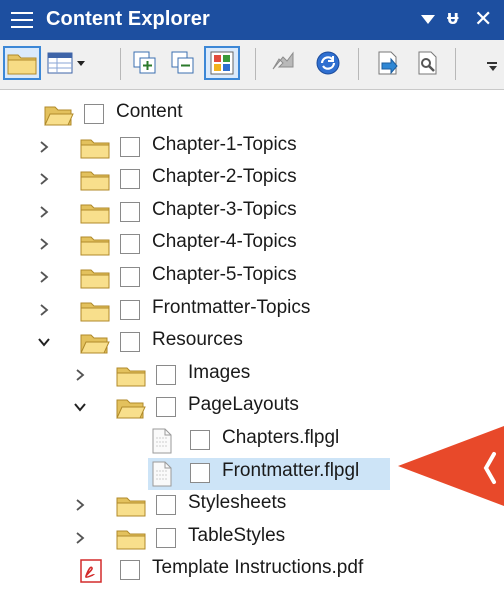  I want to click on tree-item-label: Chapters.flpgl, so click(281, 437).